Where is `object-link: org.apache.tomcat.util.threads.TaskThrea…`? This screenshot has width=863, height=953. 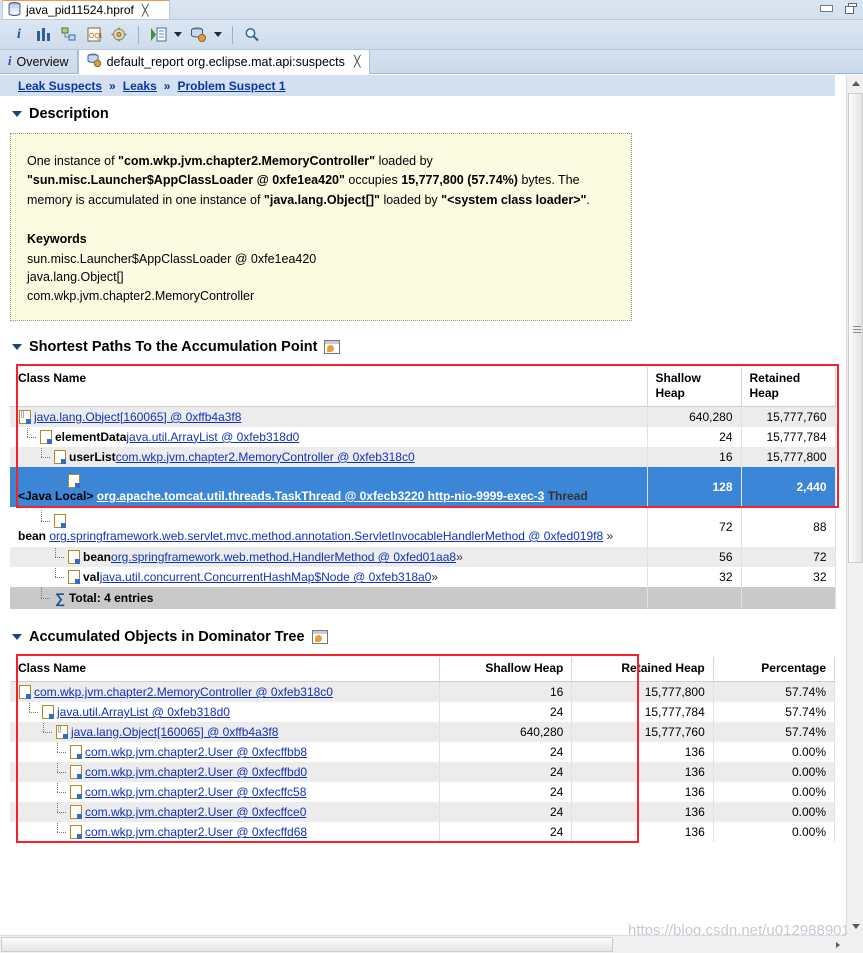 object-link: org.apache.tomcat.util.threads.TaskThrea… is located at coordinates (321, 496).